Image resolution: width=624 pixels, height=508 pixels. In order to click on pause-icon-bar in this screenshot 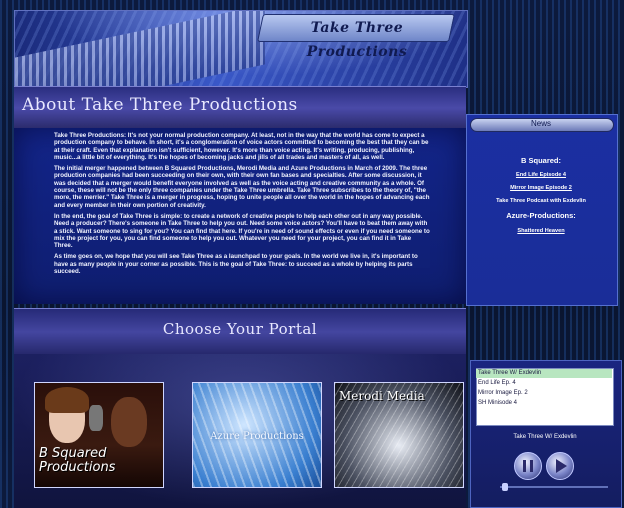, I will do `click(531, 466)`.